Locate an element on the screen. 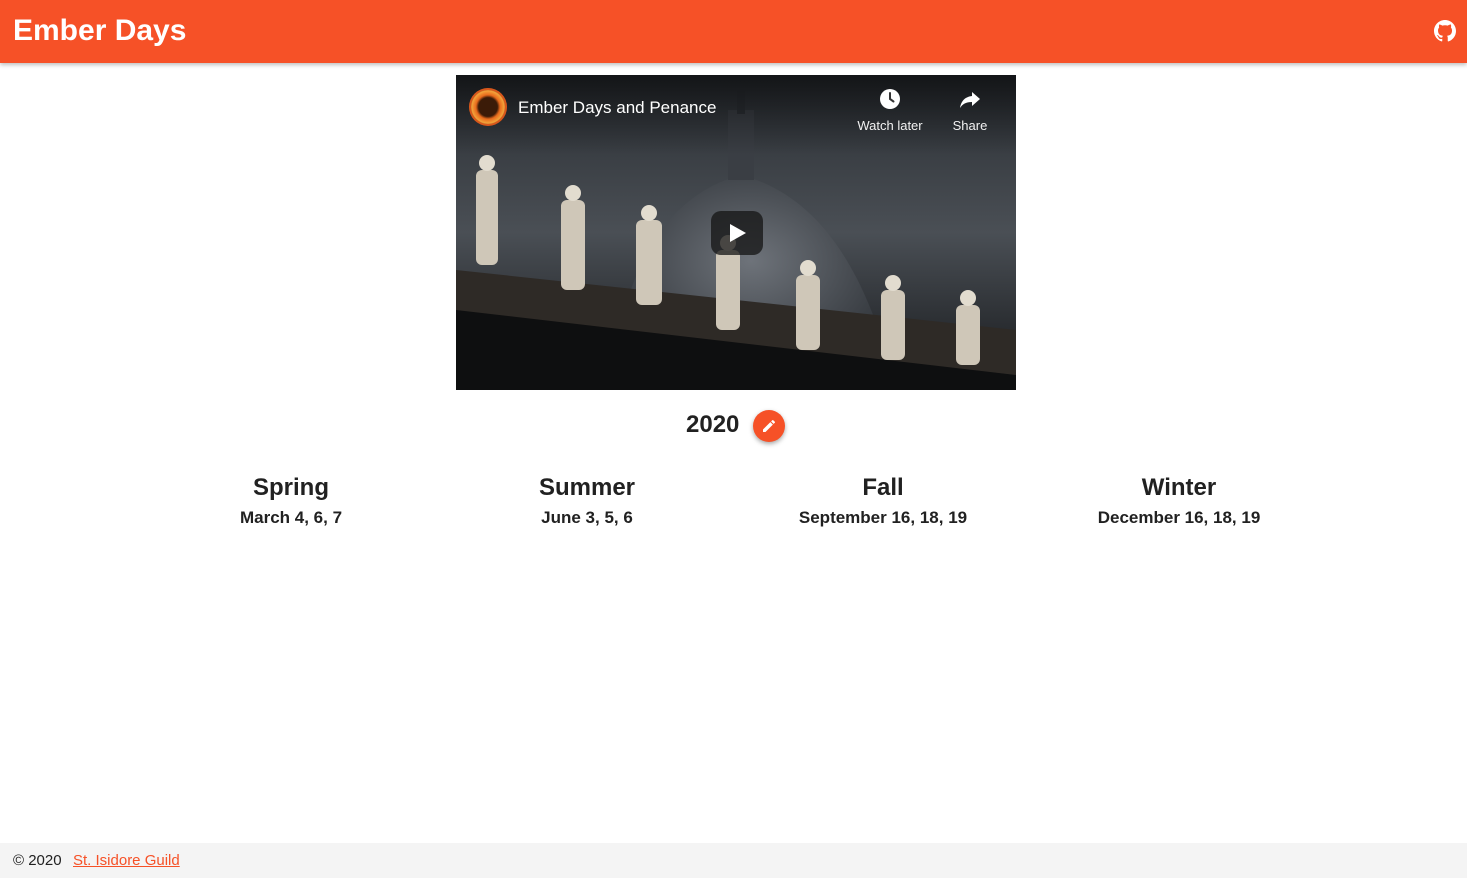  season-summer: Summer June 3, 5, 6 is located at coordinates (587, 500).